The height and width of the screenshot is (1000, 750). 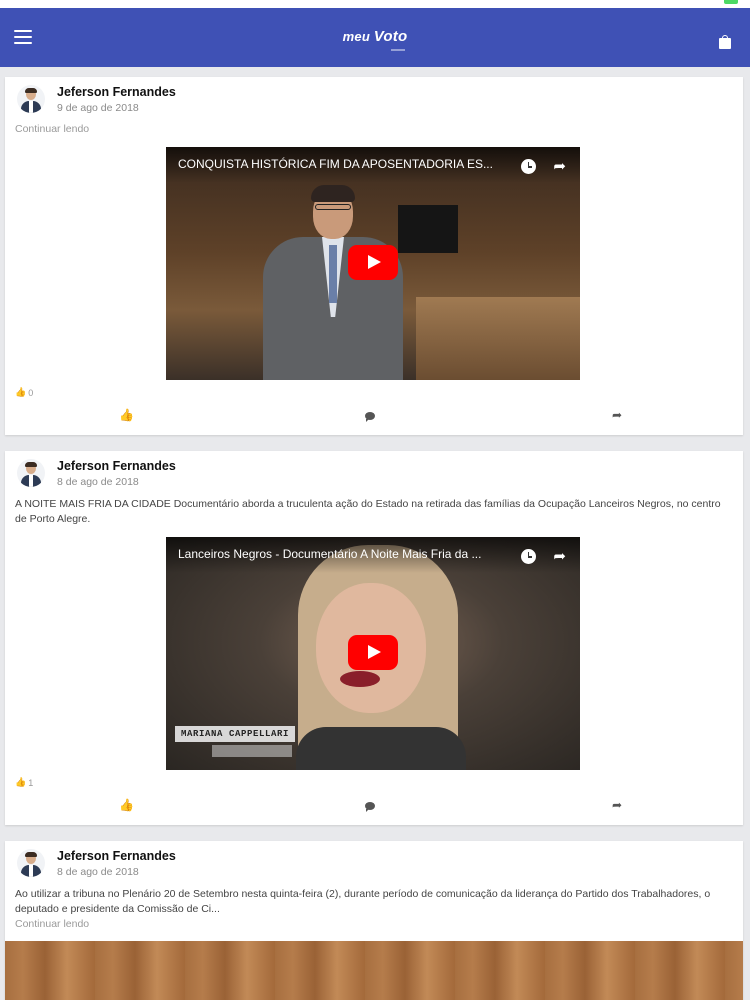 I want to click on like-count: 👍 1, so click(x=24, y=782).